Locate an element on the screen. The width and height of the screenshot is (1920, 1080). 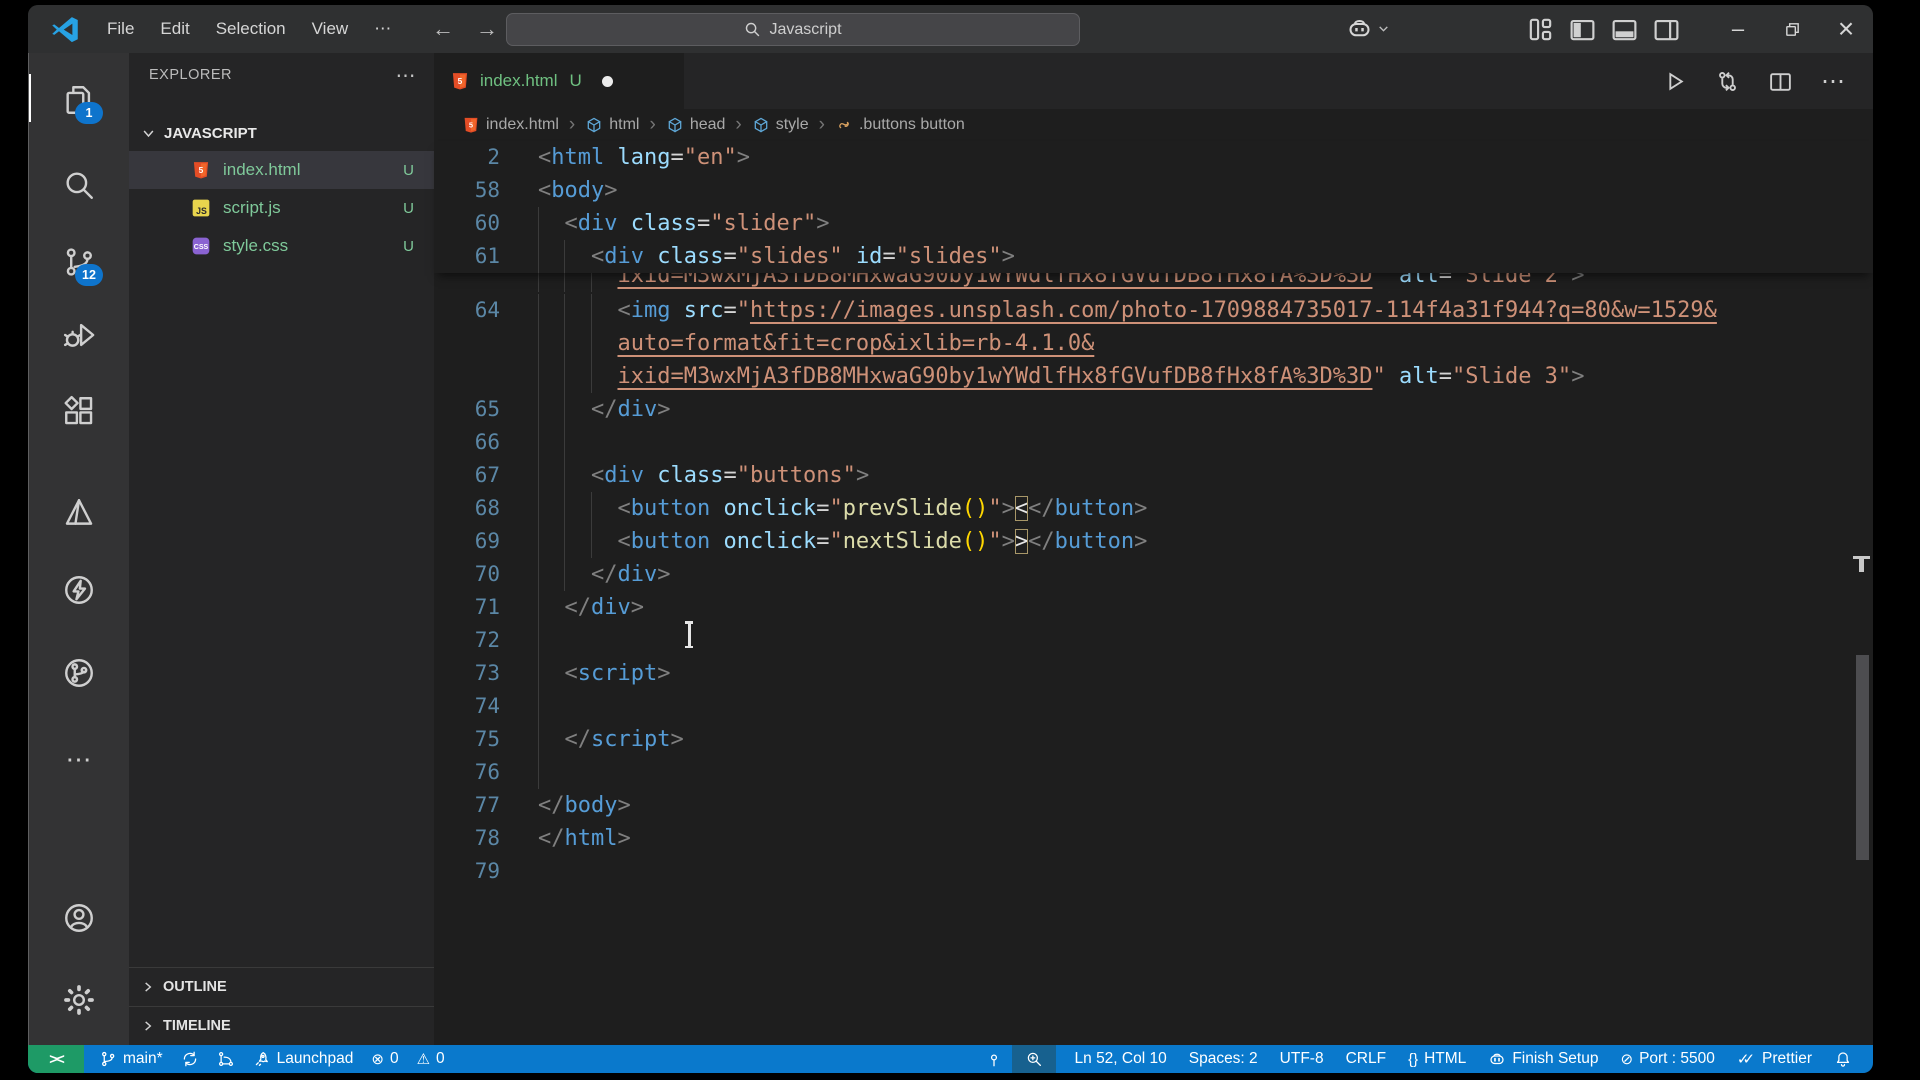
tab-label: index.html is located at coordinates (519, 80).